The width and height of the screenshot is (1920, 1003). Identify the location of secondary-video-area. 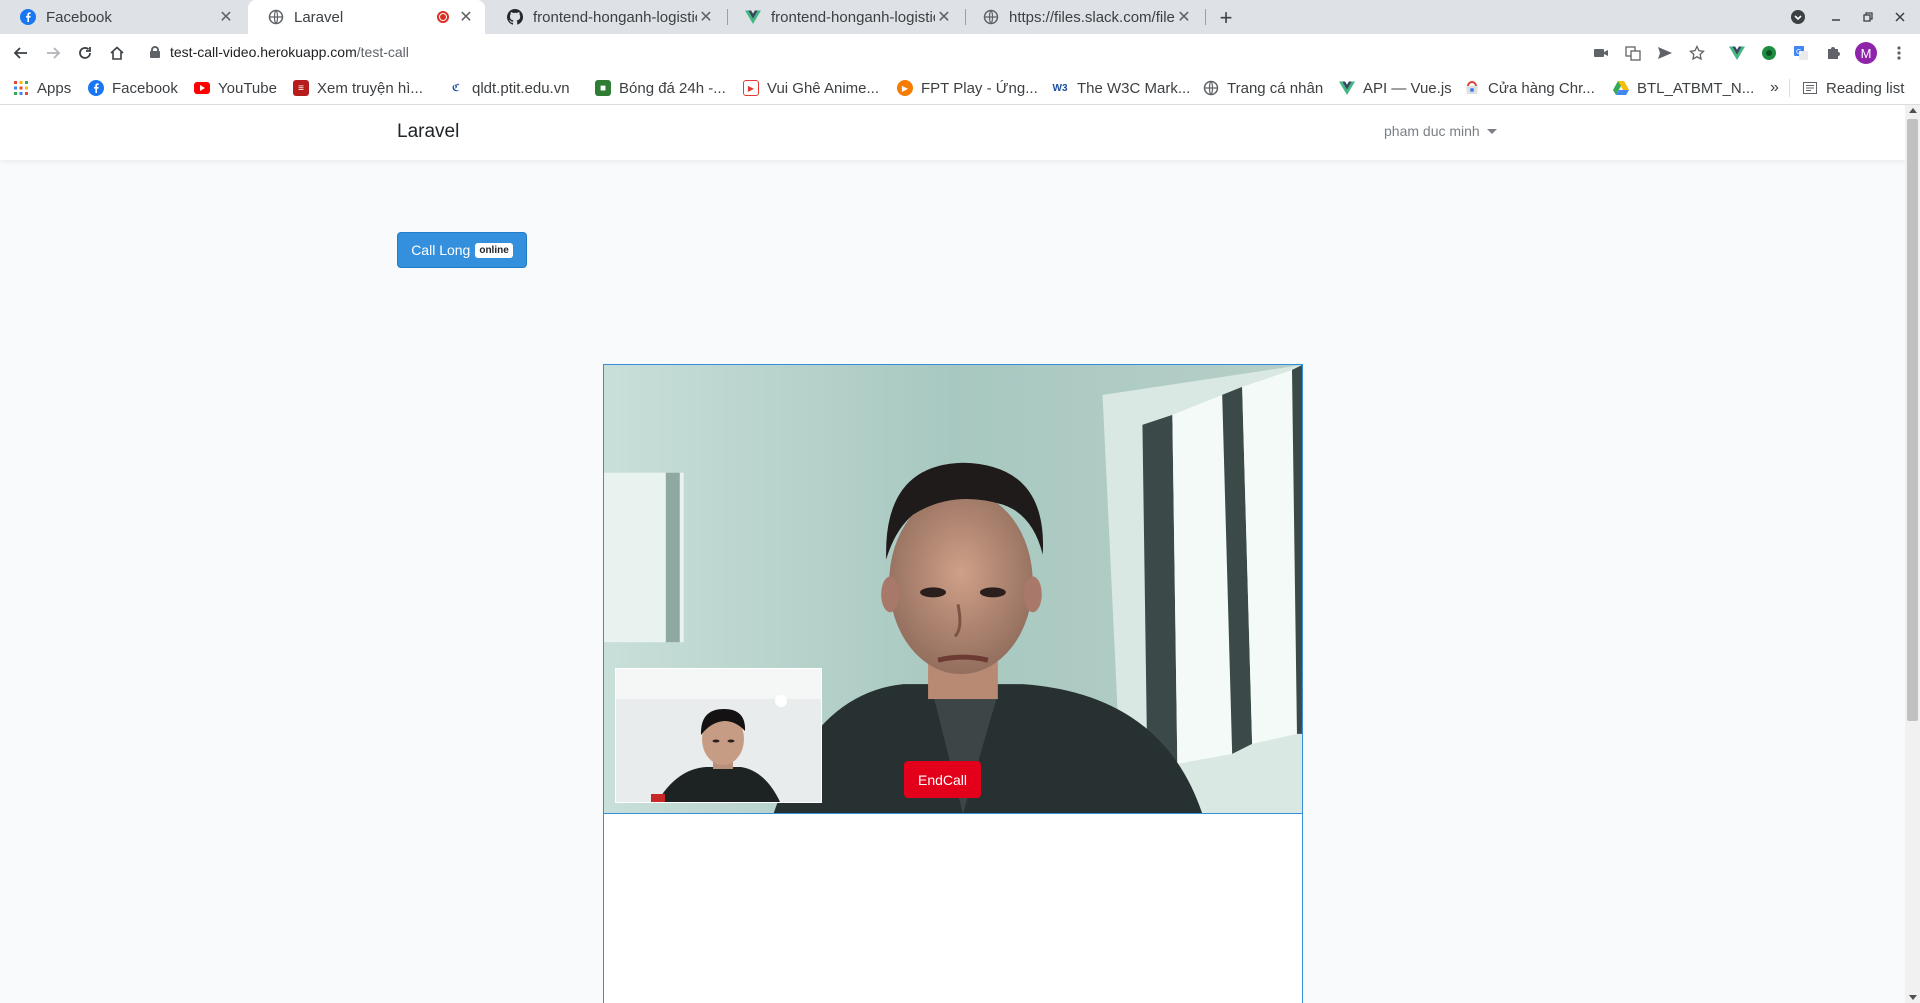
(953, 908).